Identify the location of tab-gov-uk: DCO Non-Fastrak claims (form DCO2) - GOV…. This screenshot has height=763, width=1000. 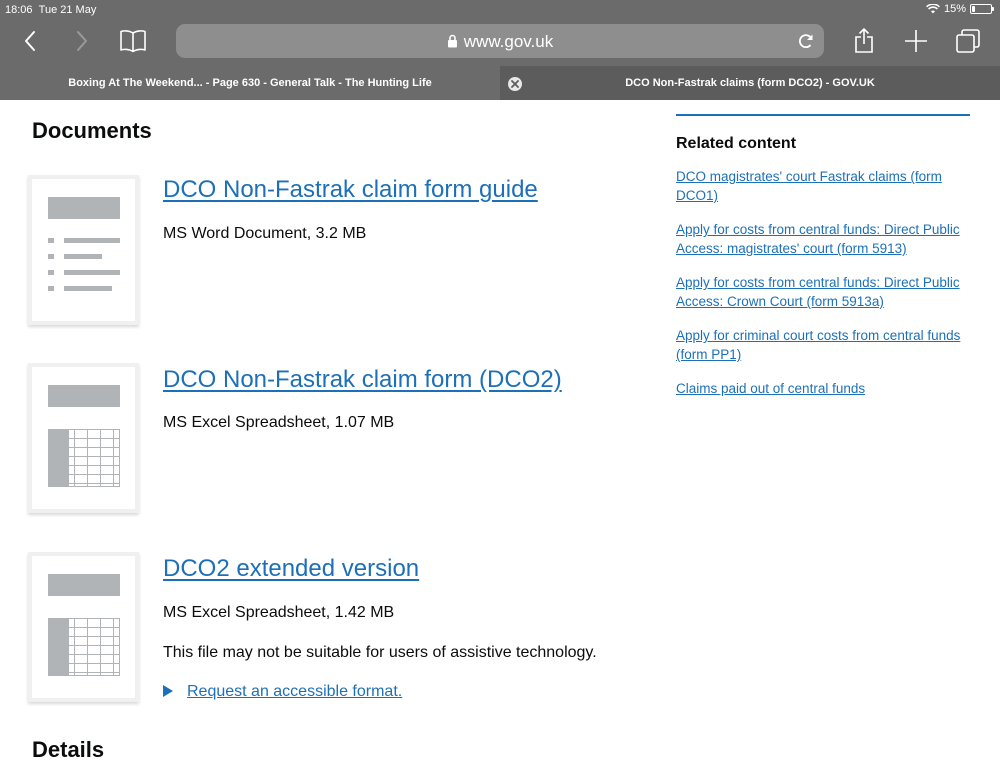
(750, 83).